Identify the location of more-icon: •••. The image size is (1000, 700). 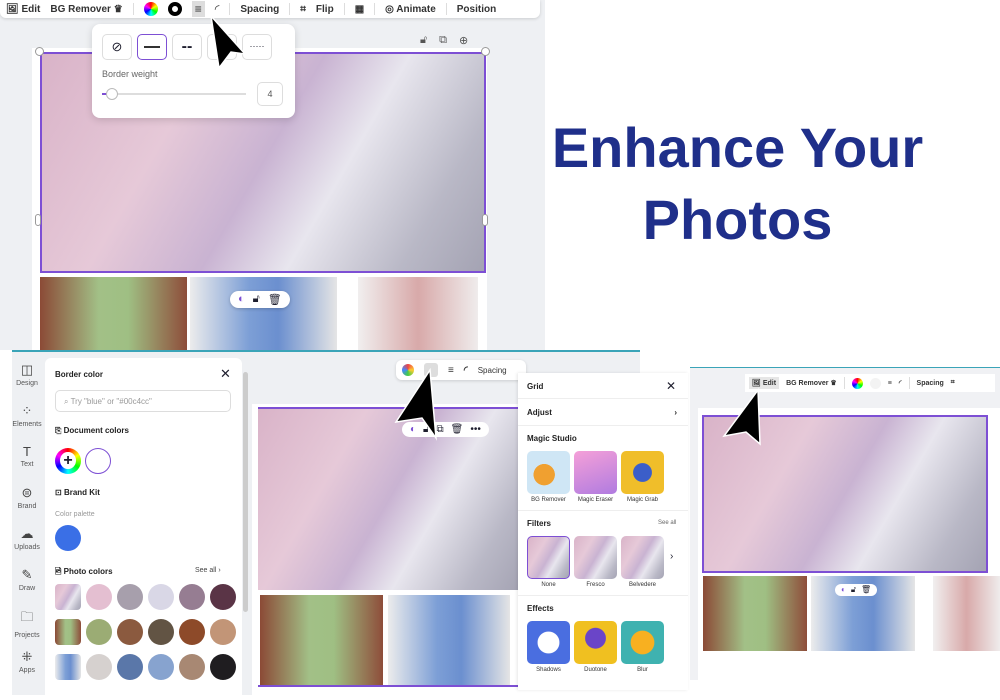
(475, 429).